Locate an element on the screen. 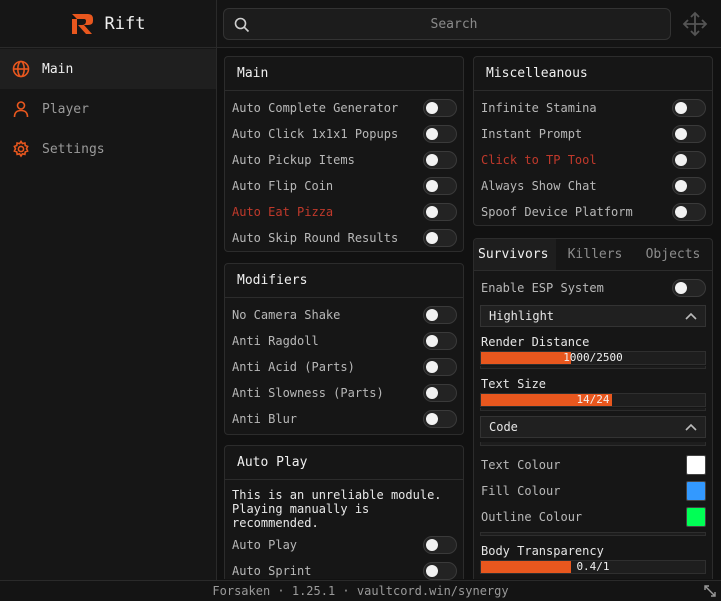 The image size is (721, 601). slider-track is located at coordinates (593, 409).